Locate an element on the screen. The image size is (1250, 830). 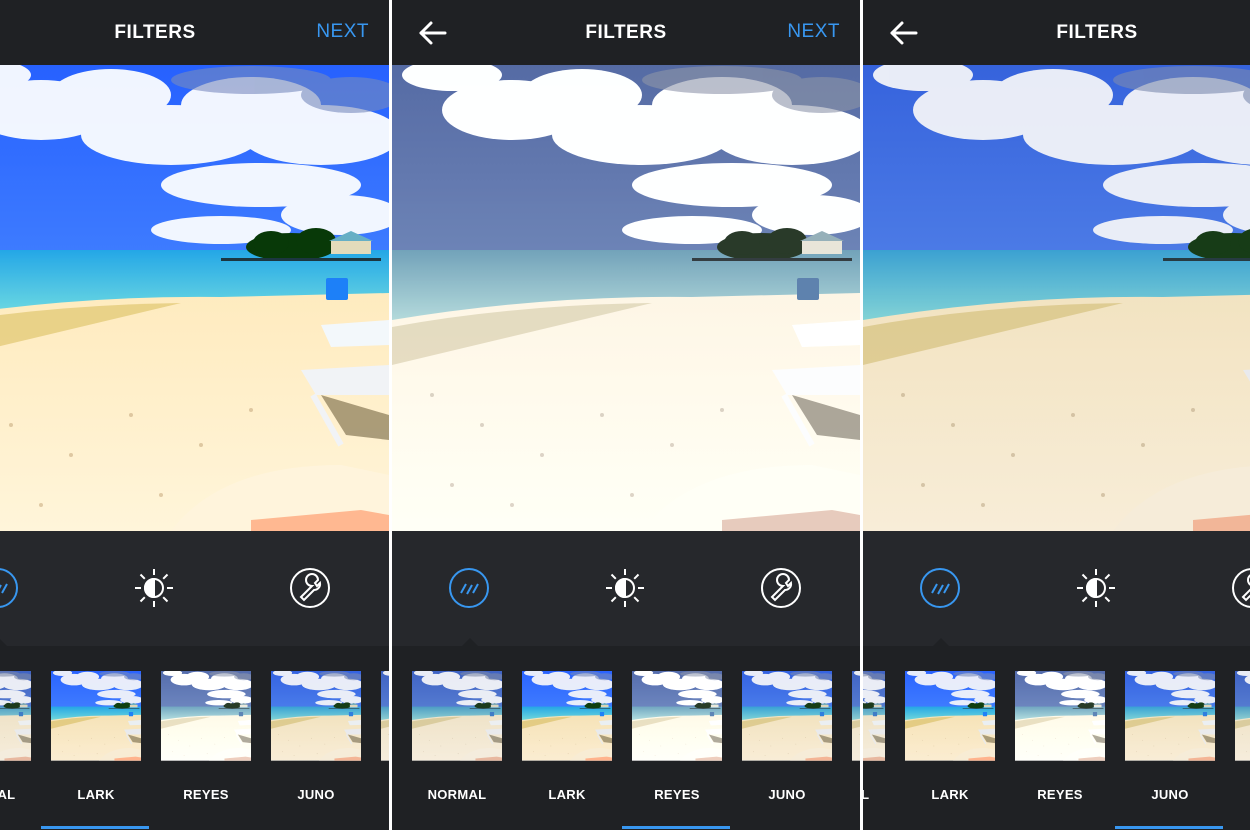
page-title: FILTERS is located at coordinates (1097, 32).